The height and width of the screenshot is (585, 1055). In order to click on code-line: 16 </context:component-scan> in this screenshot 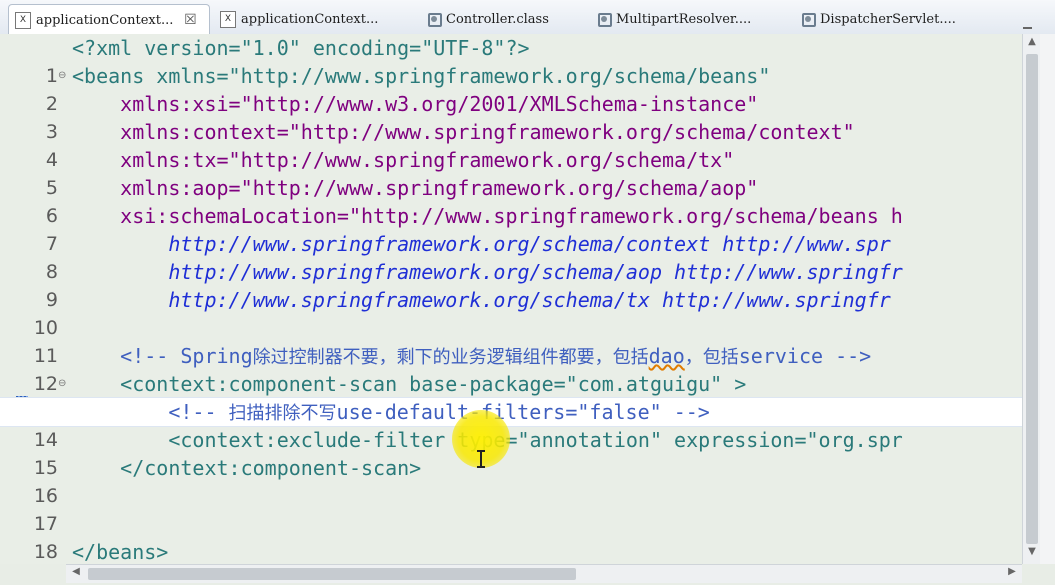, I will do `click(519, 480)`.